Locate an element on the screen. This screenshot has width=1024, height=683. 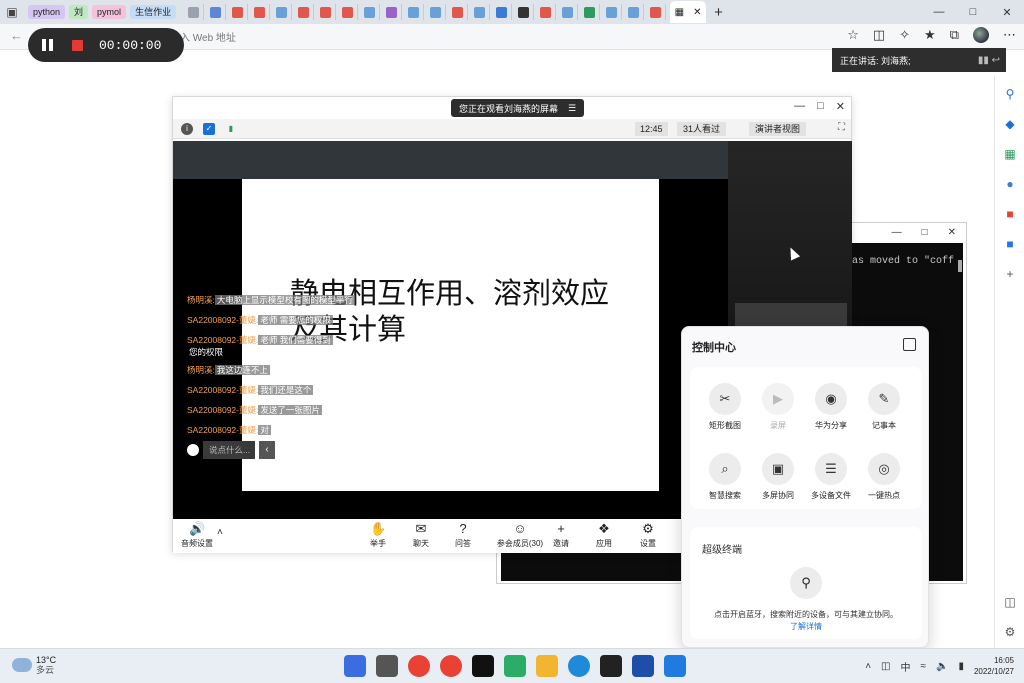
add-icon: + is located at coordinates (1010, 274).